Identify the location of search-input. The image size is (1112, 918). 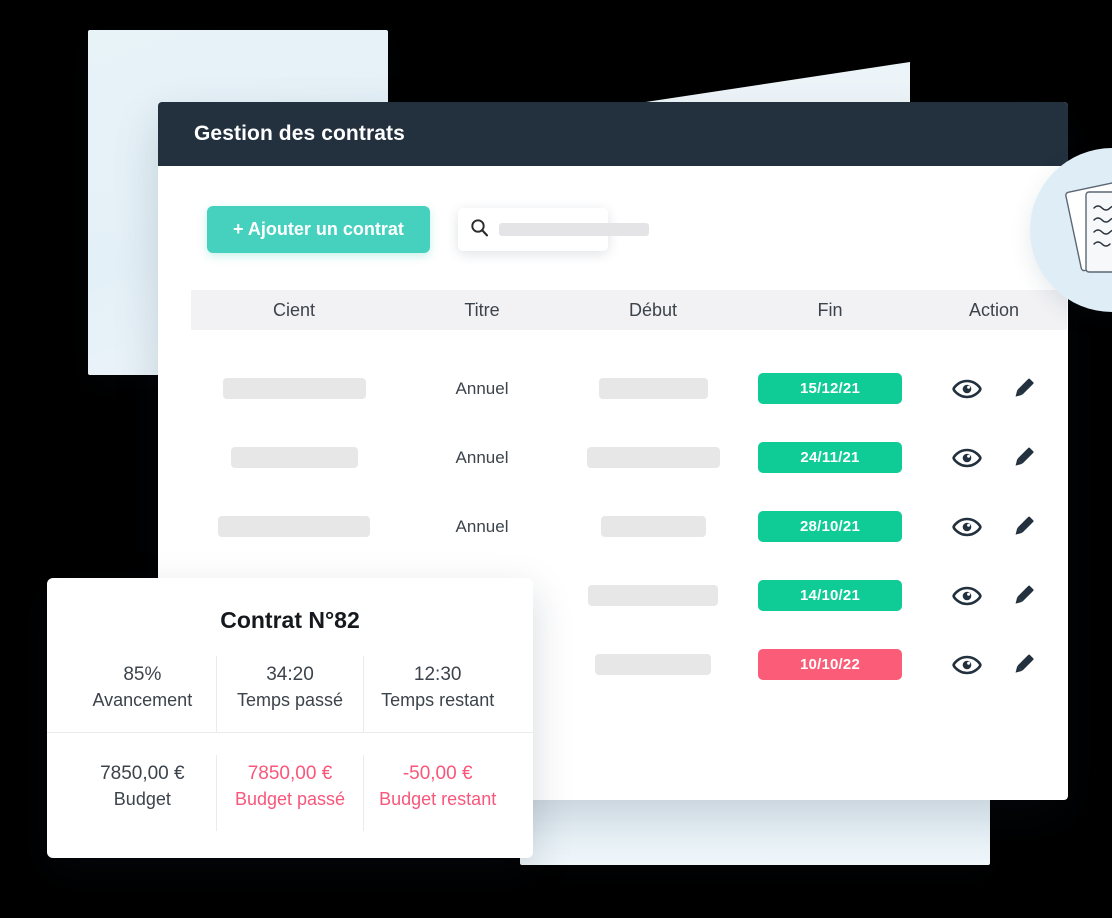
(573, 229).